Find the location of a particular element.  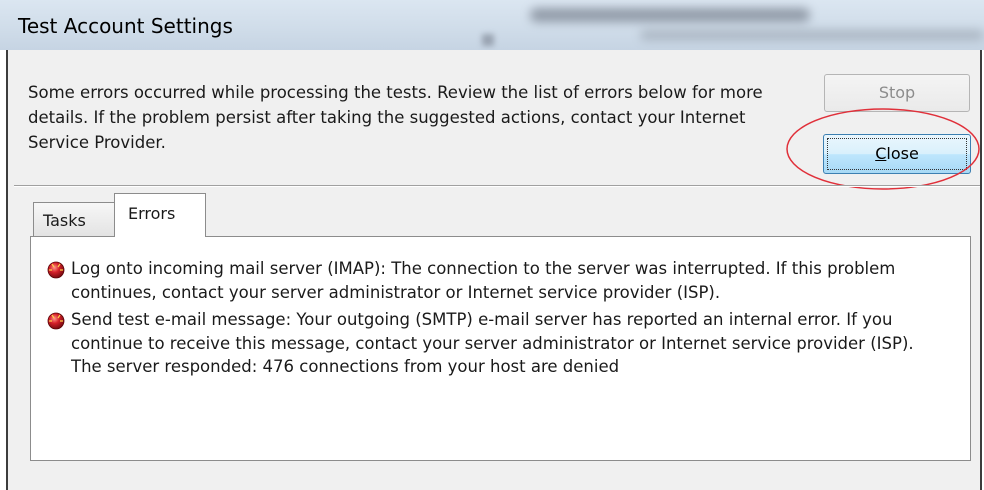

tab-tasks: Tasks is located at coordinates (75, 219).